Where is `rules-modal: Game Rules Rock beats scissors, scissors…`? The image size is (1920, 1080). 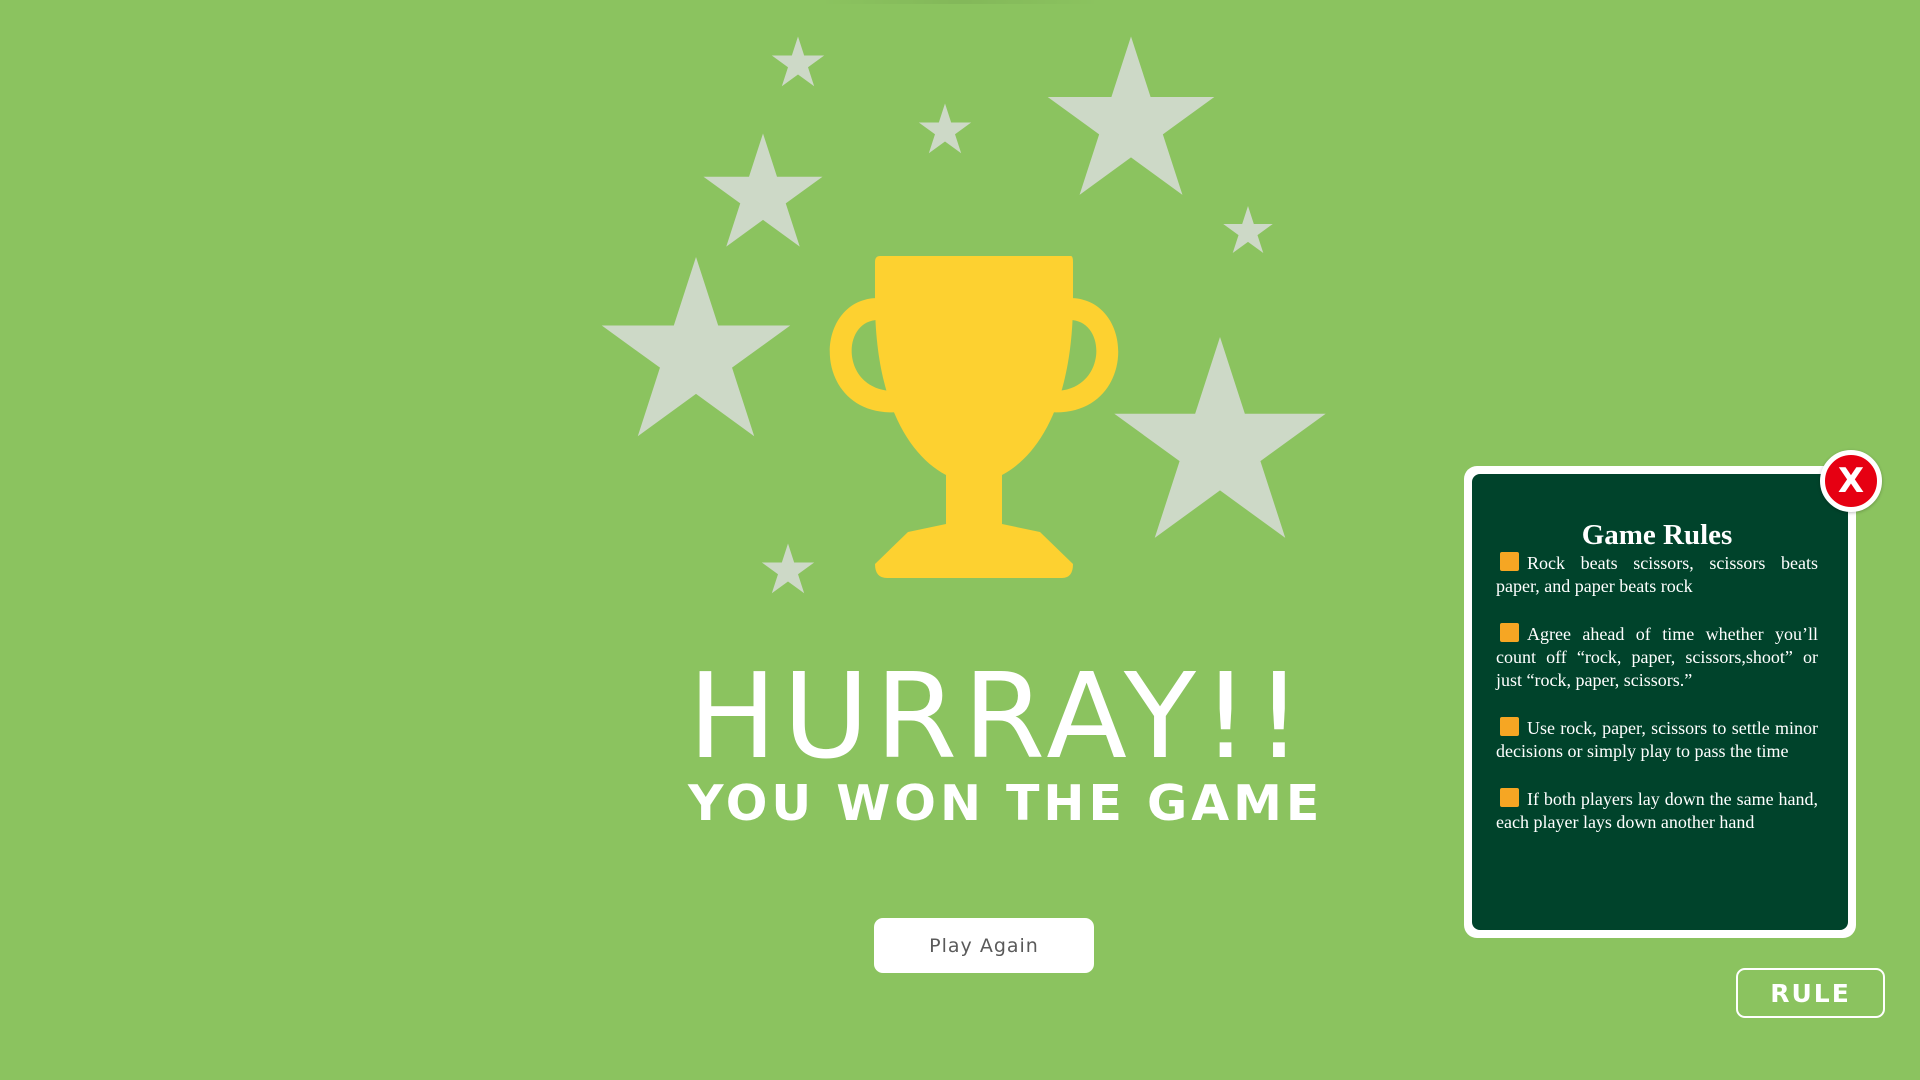 rules-modal: Game Rules Rock beats scissors, scissors… is located at coordinates (1660, 702).